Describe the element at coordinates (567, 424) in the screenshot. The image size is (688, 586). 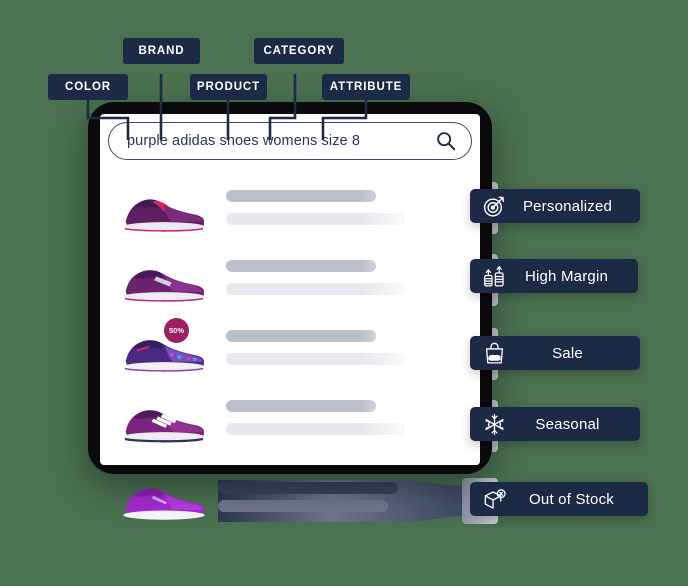
I see `label-tab-text: Seasonal` at that location.